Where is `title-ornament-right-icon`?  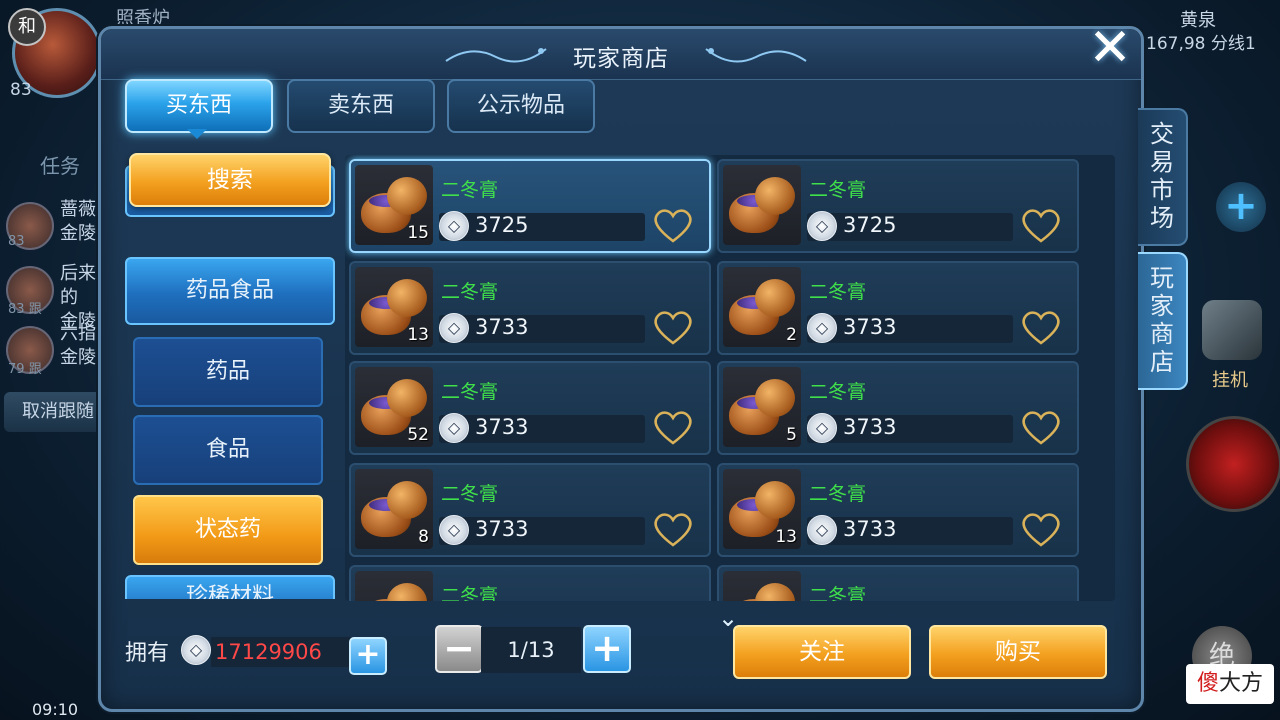
title-ornament-right-icon is located at coordinates (756, 55).